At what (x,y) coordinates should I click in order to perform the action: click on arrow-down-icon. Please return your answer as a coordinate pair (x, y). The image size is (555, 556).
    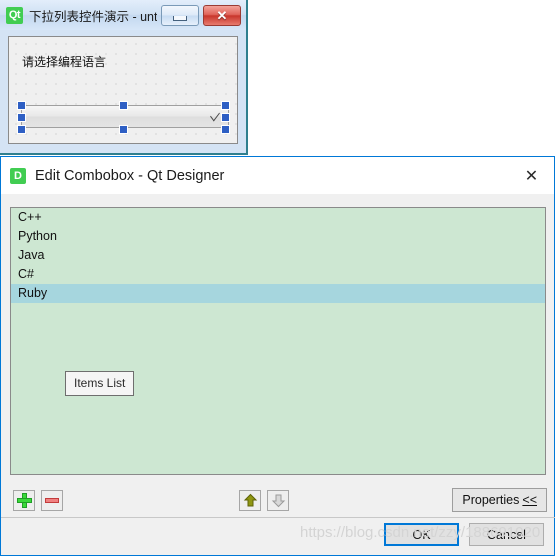
    Looking at the image, I should click on (278, 501).